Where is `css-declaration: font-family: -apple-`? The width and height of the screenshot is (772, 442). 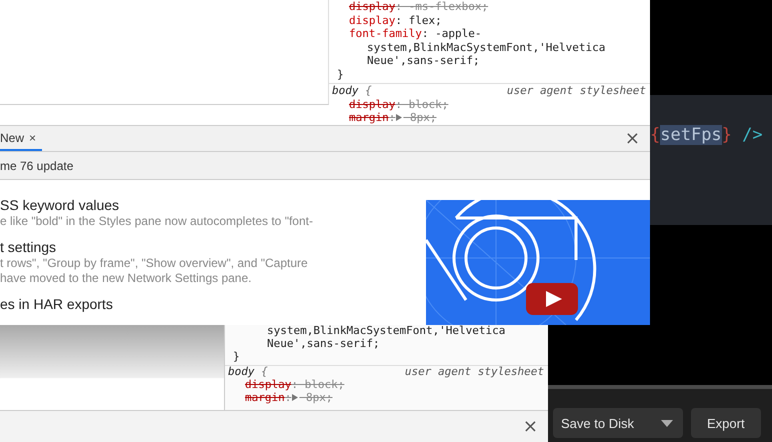
css-declaration: font-family: -apple- is located at coordinates (415, 33).